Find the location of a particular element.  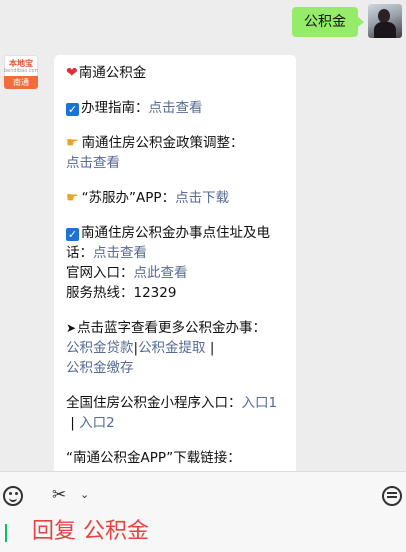

message-input: 回复 公积金 is located at coordinates (90, 532).